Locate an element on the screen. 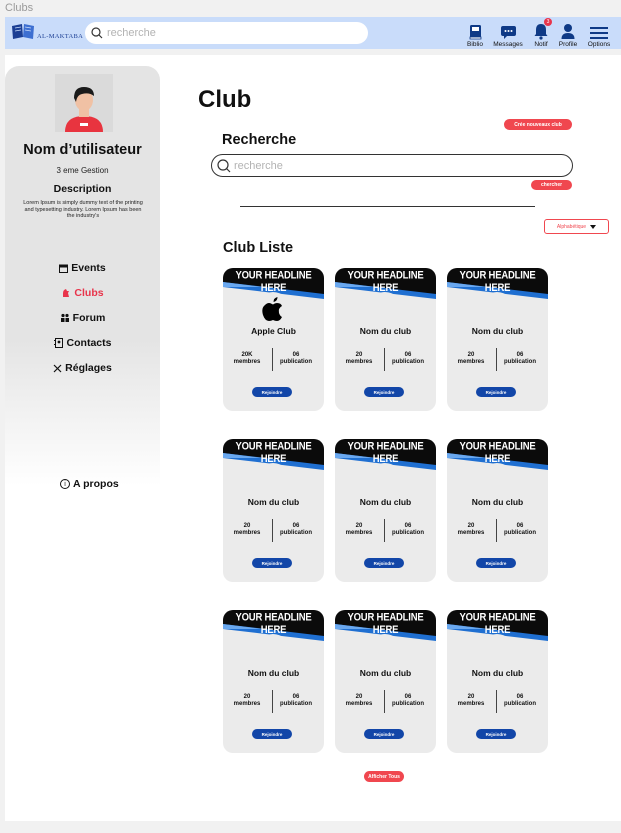 The width and height of the screenshot is (621, 833). members-stat: 20K membres is located at coordinates (247, 359).